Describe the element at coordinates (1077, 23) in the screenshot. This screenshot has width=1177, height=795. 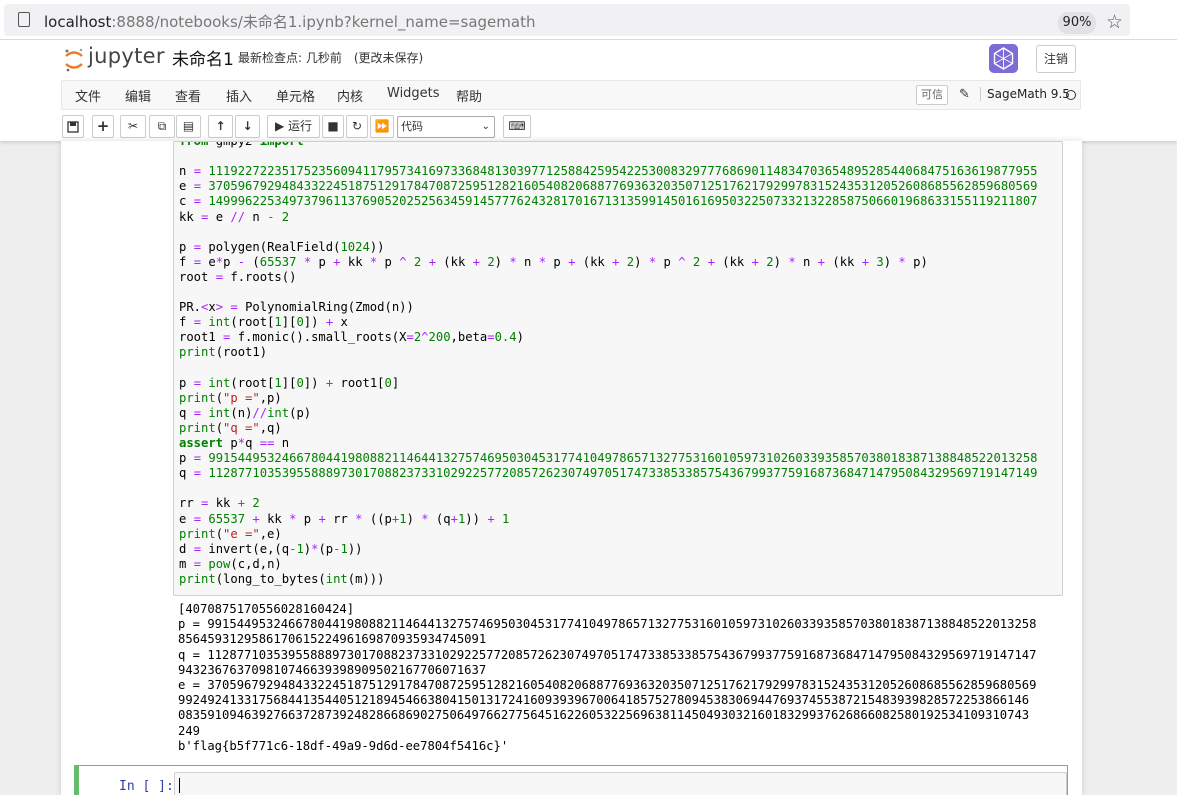
I see `zoom-badge: 90%` at that location.